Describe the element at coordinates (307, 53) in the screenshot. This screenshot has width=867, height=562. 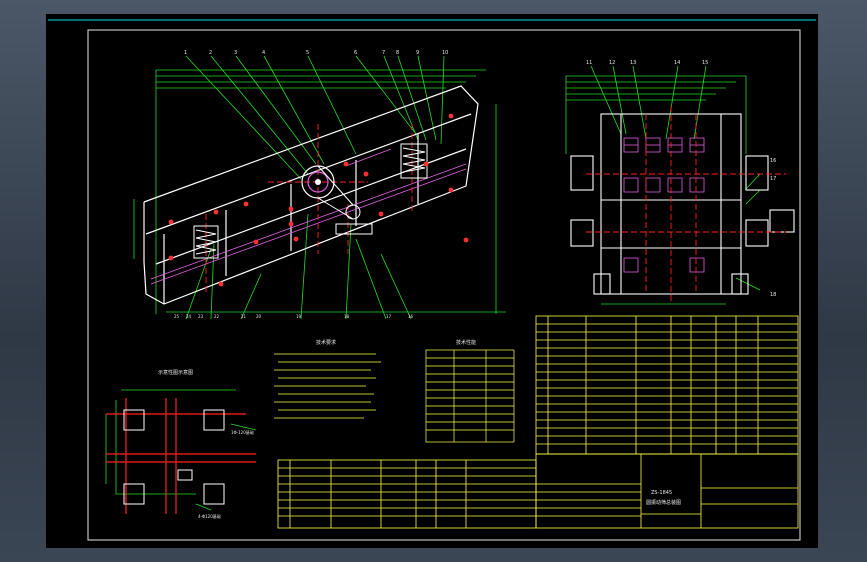
I see `svg-text: 5` at that location.